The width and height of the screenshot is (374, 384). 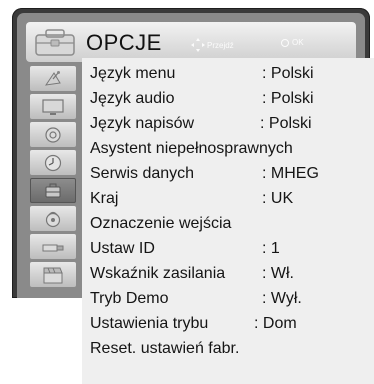 I want to click on lock-icon, so click(x=53, y=190).